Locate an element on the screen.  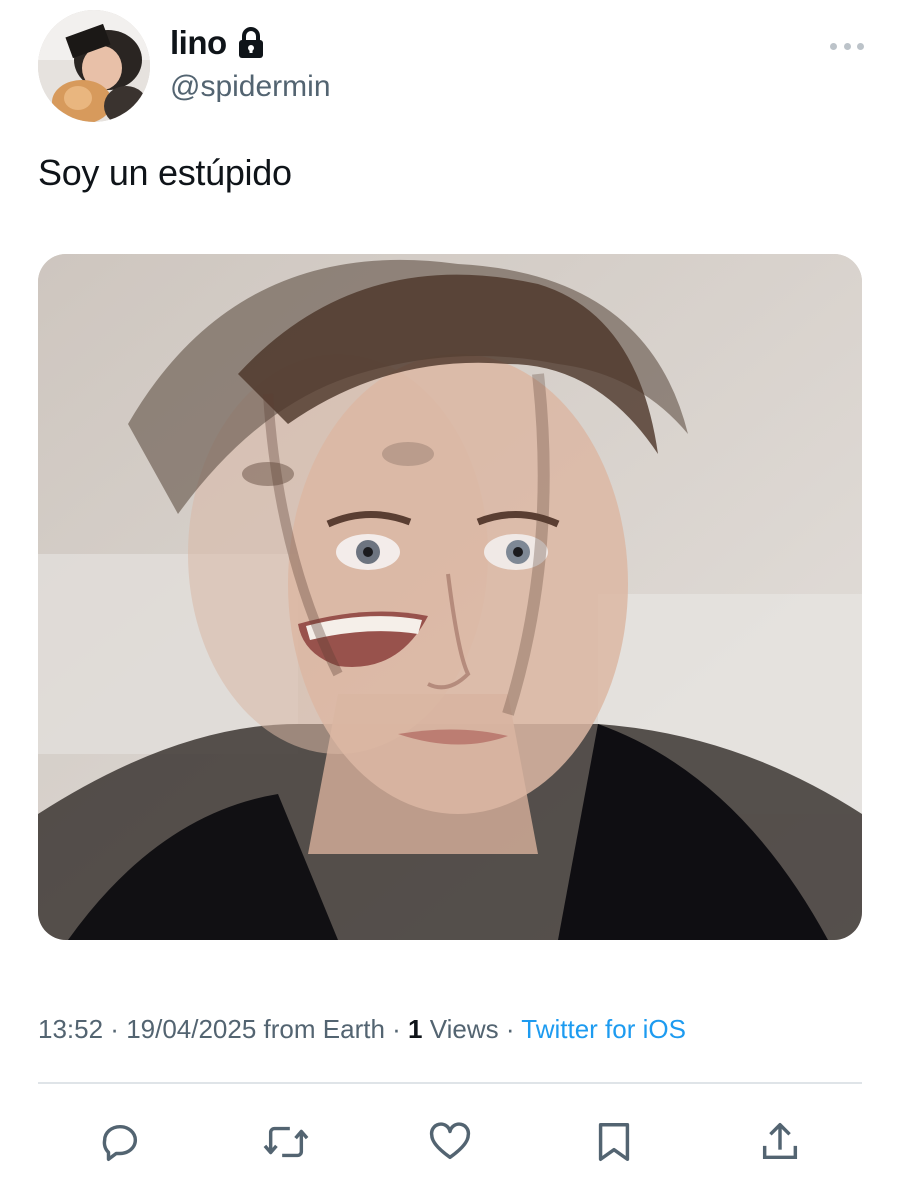
share-button is located at coordinates (780, 1142).